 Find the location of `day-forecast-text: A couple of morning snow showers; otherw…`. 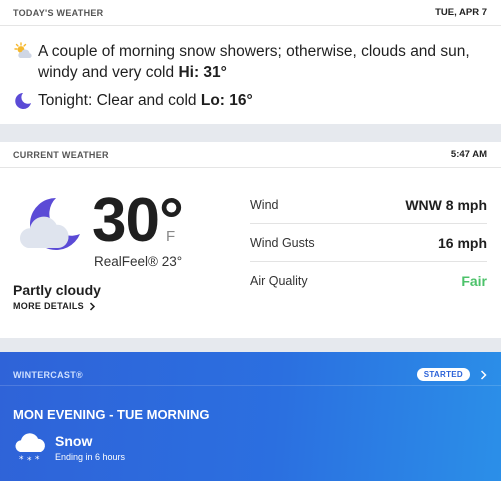

day-forecast-text: A couple of morning snow showers; otherw… is located at coordinates (259, 62).